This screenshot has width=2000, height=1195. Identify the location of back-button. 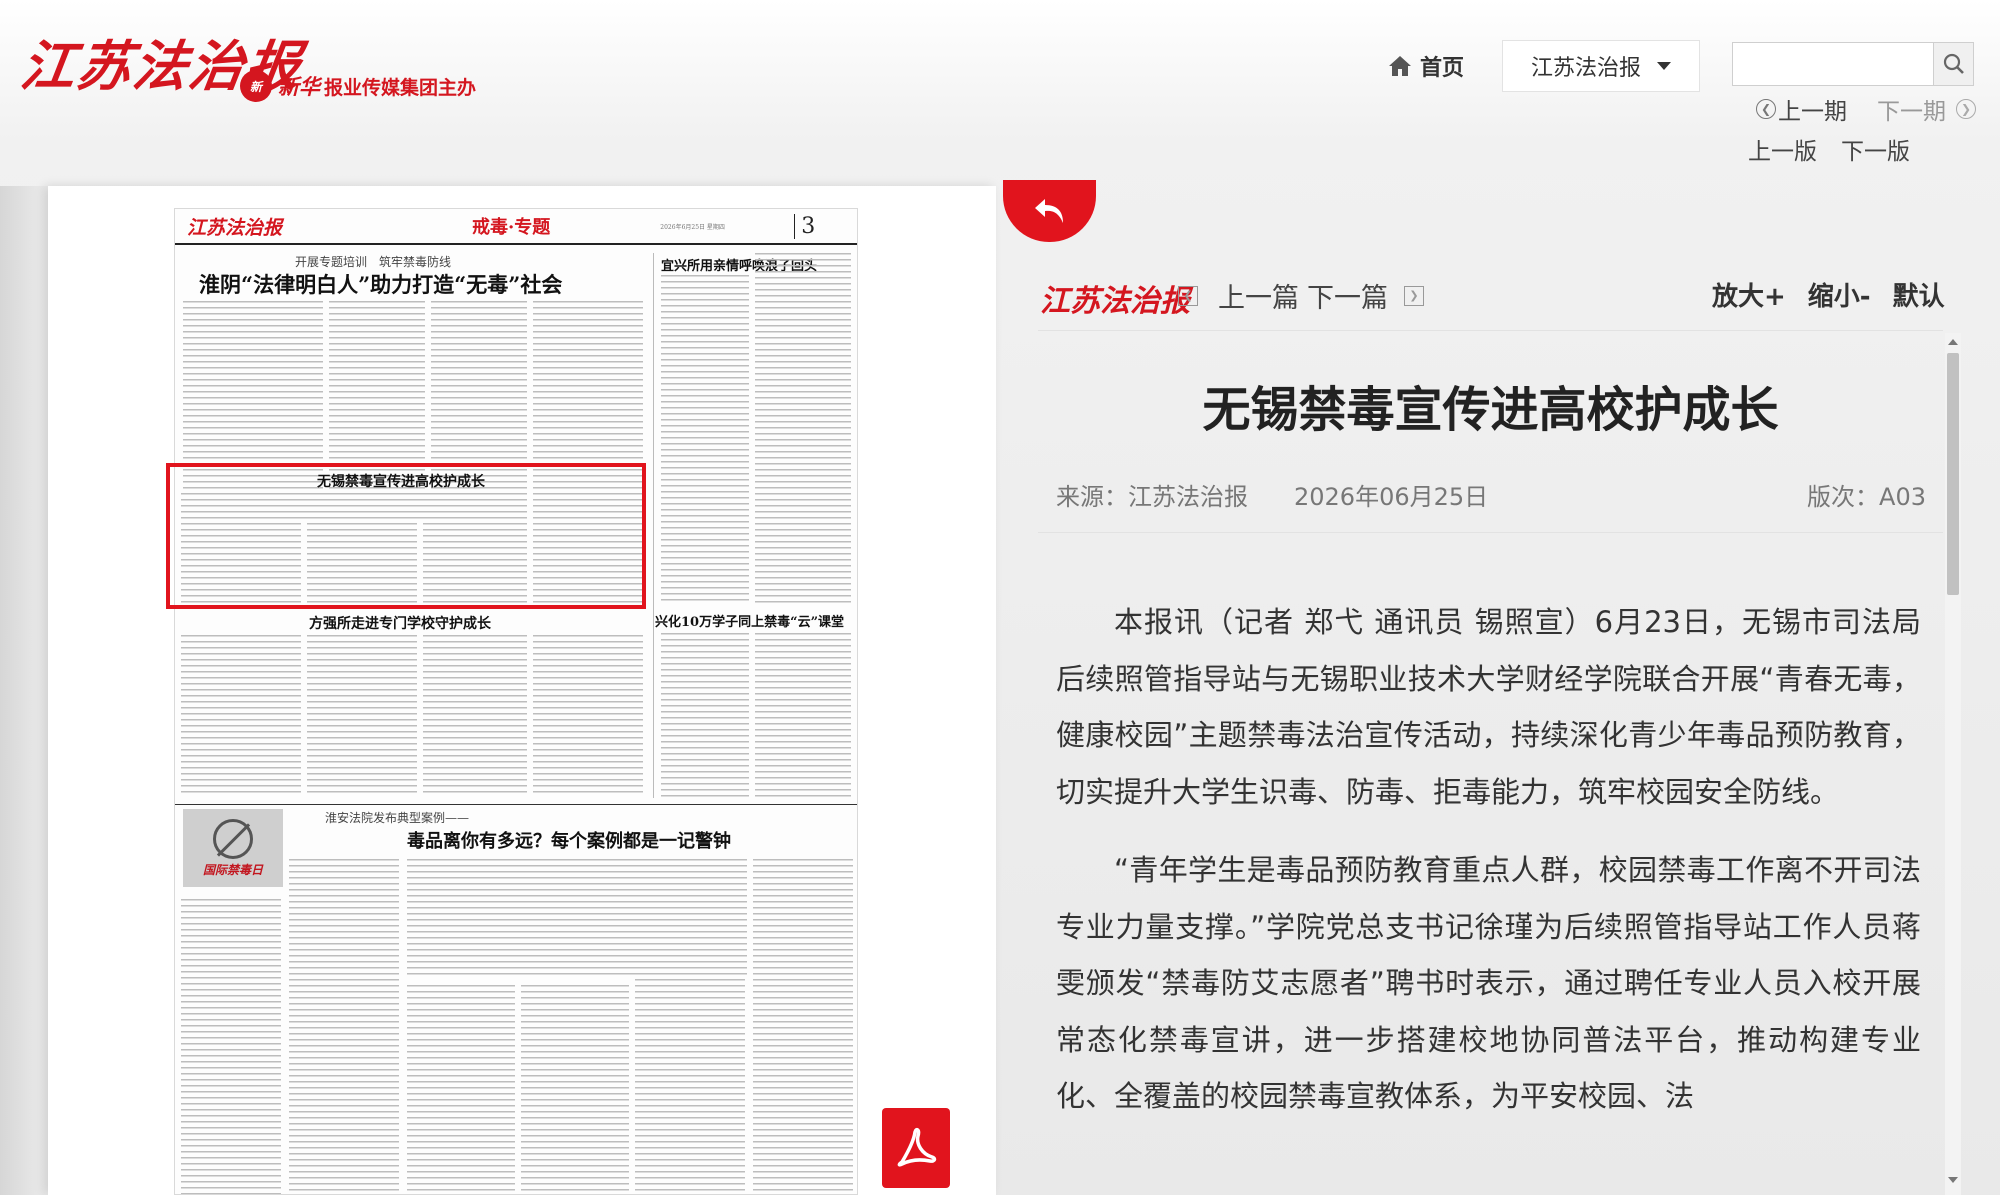
(1049, 211).